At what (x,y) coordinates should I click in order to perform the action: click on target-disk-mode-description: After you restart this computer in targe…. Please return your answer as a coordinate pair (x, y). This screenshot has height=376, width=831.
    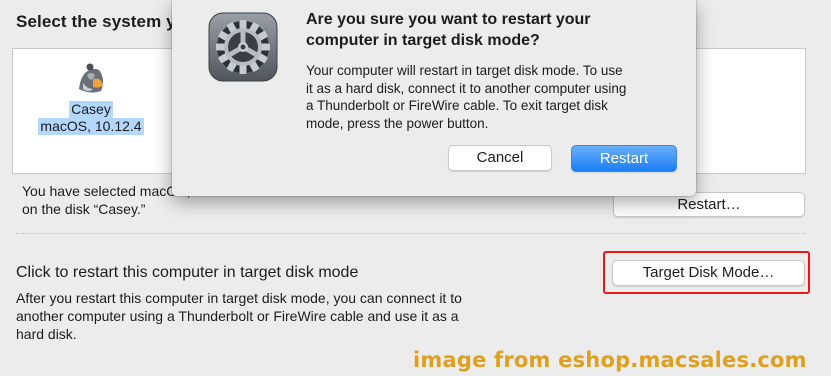
    Looking at the image, I should click on (276, 316).